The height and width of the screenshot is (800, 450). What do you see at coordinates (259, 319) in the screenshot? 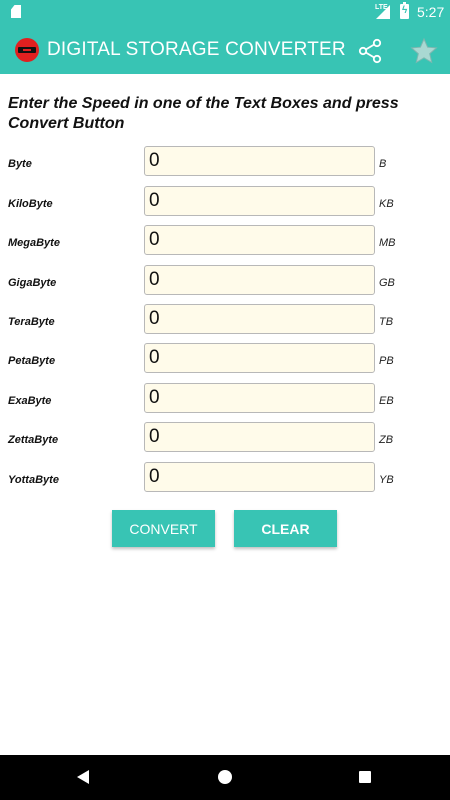
I see `terabyte-input` at bounding box center [259, 319].